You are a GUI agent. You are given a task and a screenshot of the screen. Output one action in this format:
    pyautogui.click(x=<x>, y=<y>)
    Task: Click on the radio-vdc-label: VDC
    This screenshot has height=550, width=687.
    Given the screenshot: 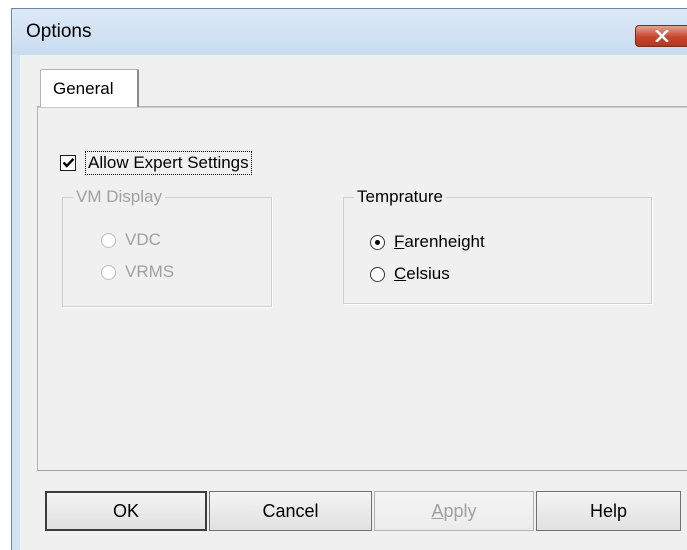 What is the action you would take?
    pyautogui.click(x=143, y=239)
    